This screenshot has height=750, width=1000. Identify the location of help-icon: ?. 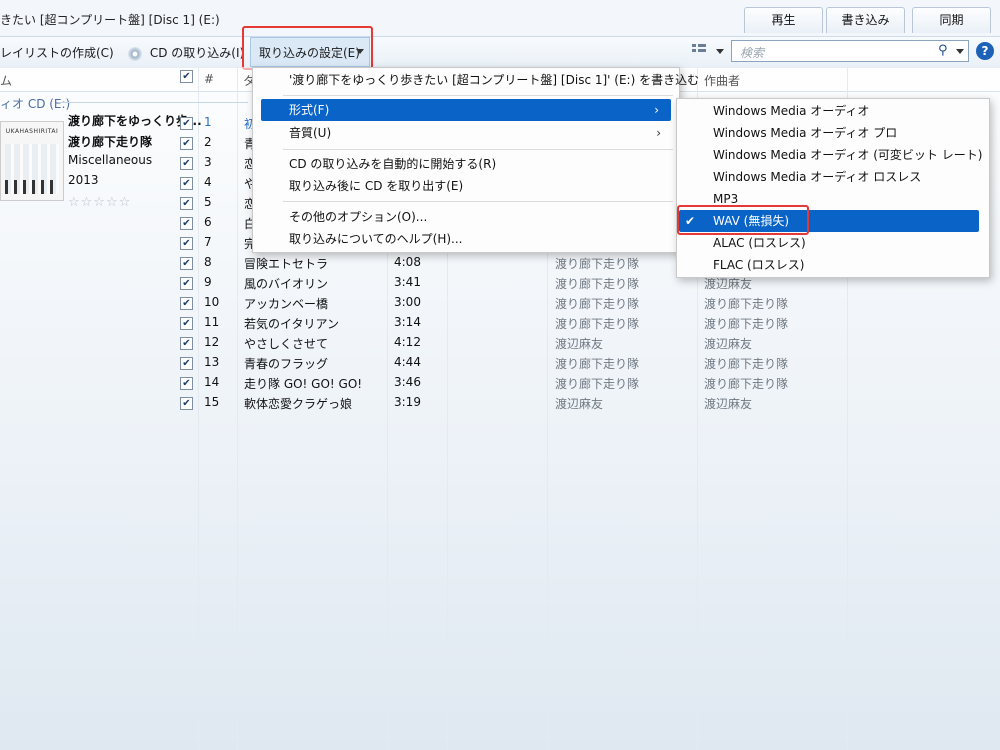
(985, 51).